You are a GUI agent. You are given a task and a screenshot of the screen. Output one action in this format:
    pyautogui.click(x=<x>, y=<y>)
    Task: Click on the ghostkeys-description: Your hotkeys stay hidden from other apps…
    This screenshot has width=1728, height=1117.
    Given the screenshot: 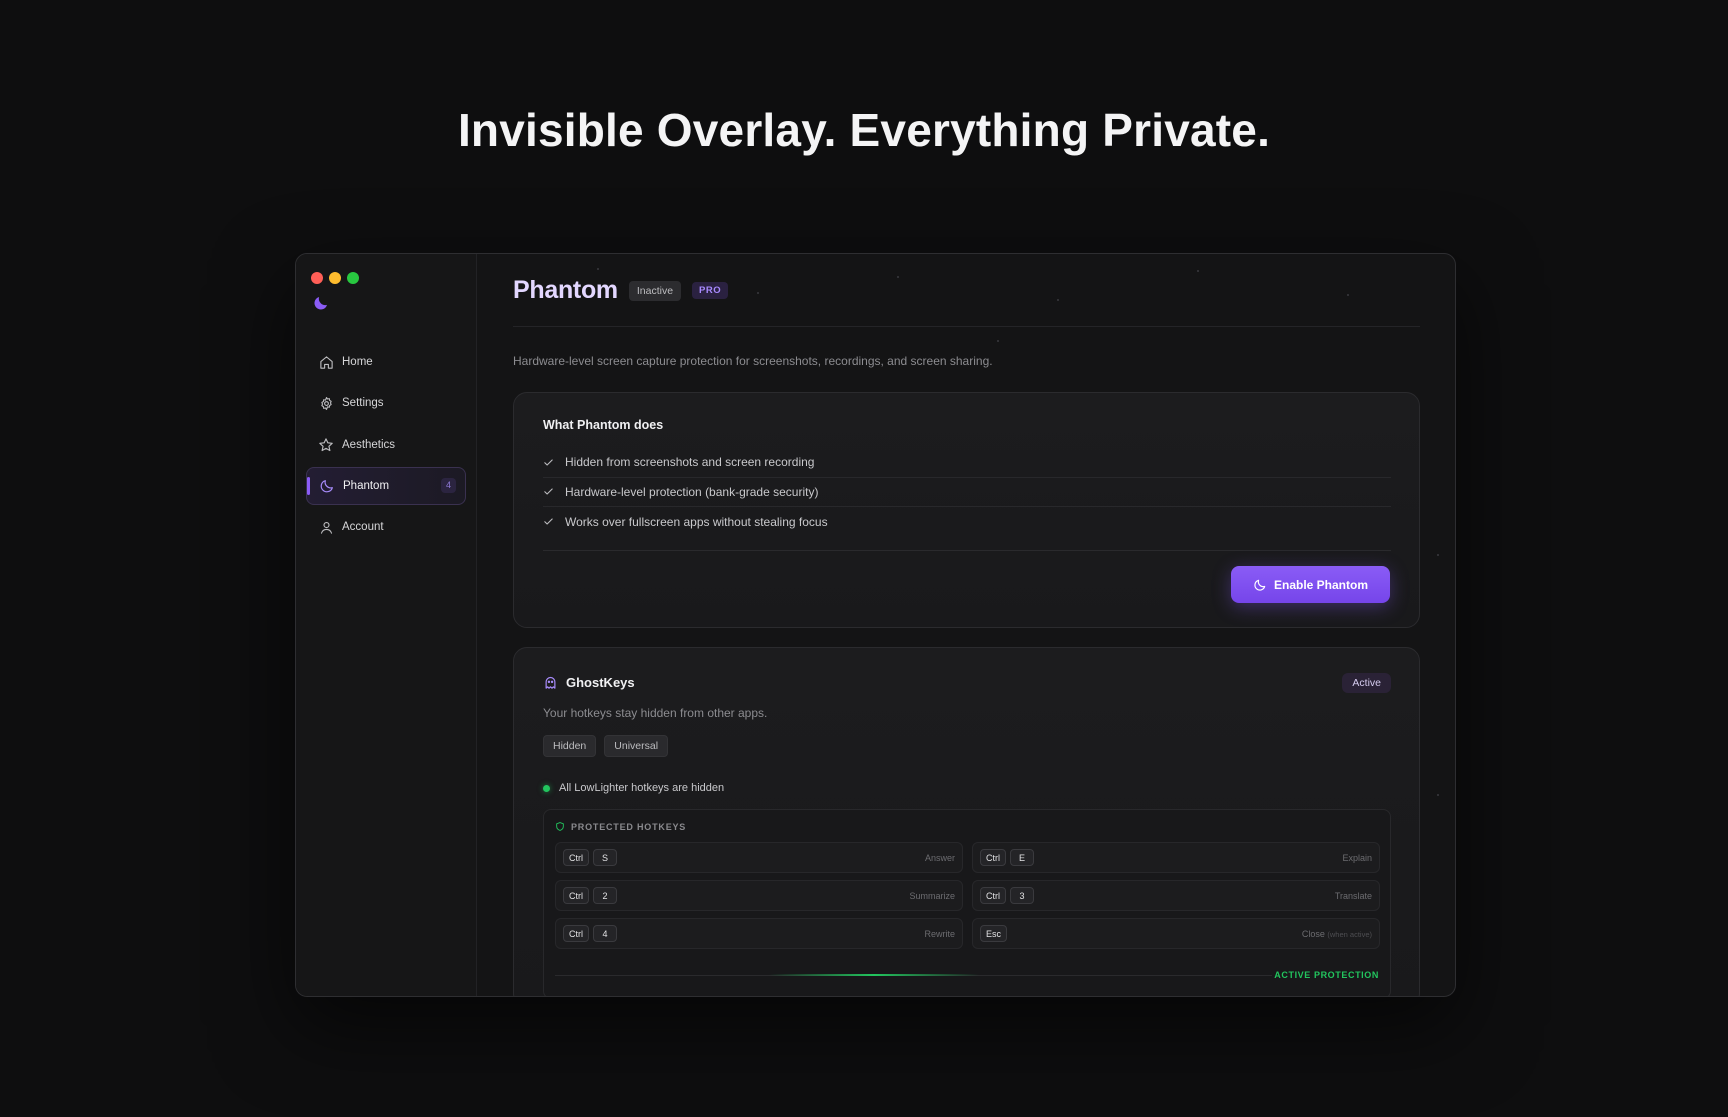 What is the action you would take?
    pyautogui.click(x=655, y=713)
    